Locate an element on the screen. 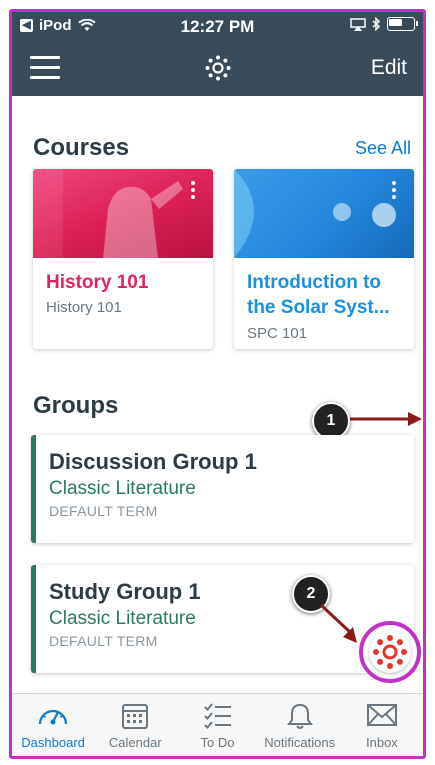 The width and height of the screenshot is (435, 765). bluetooth-icon is located at coordinates (376, 24).